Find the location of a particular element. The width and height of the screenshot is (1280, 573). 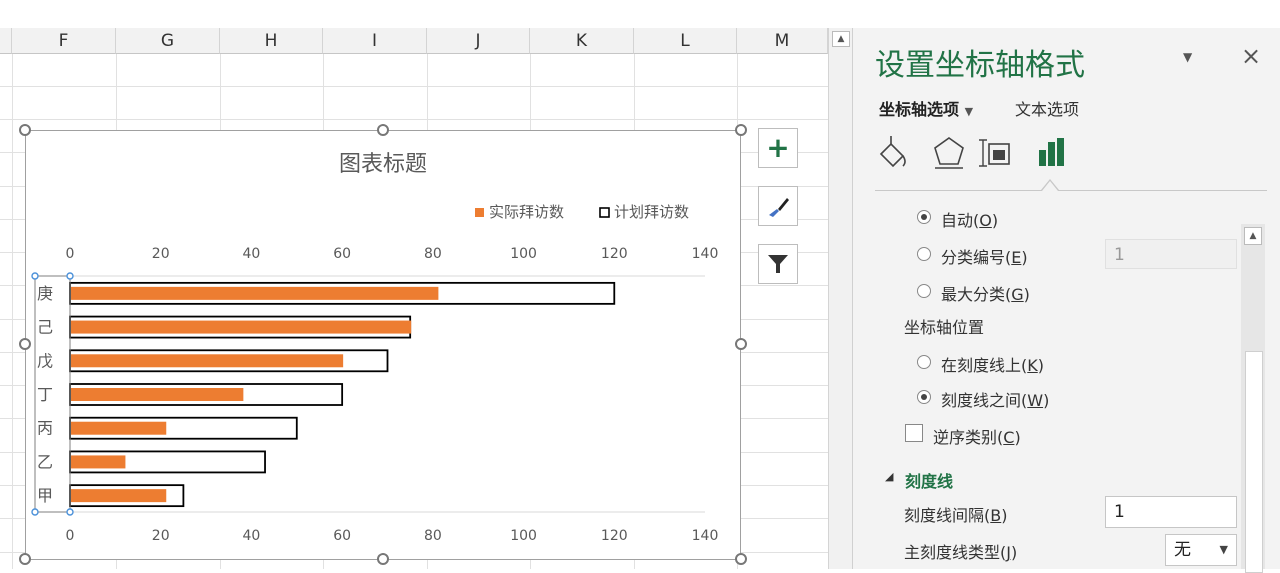

legend-label-planned: 计划拜访数 is located at coordinates (651, 212).